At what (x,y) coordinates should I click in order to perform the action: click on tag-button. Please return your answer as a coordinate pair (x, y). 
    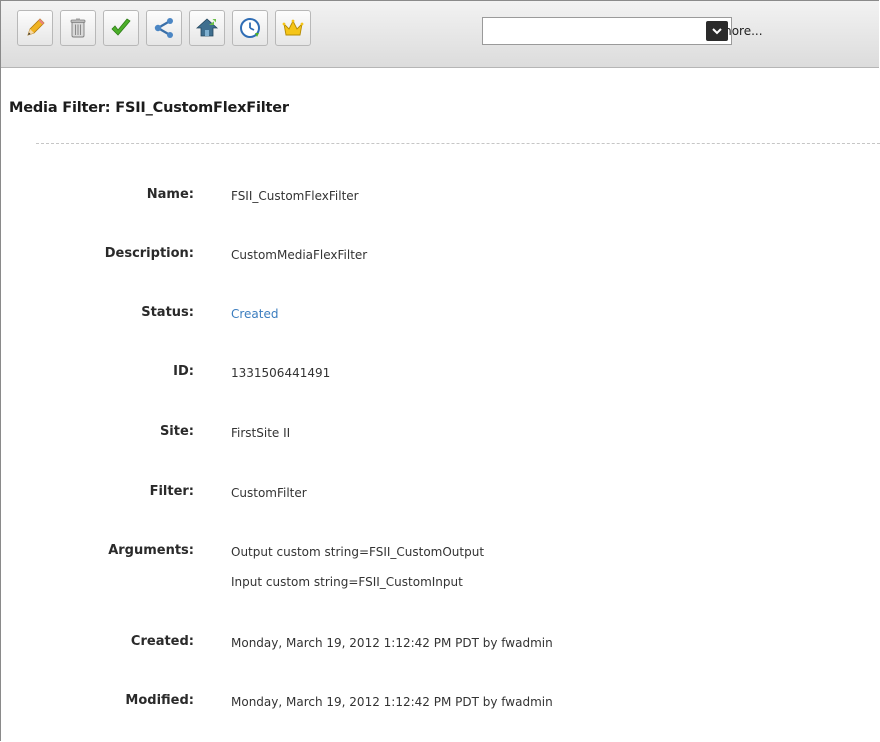
    Looking at the image, I should click on (293, 28).